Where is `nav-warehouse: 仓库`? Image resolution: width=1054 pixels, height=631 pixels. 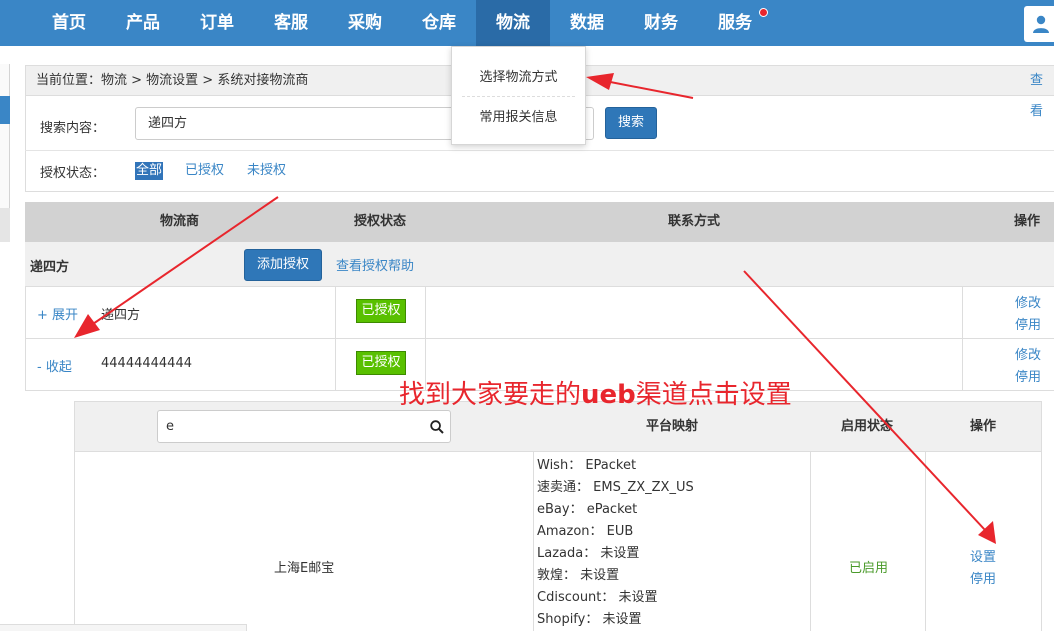 nav-warehouse: 仓库 is located at coordinates (439, 23).